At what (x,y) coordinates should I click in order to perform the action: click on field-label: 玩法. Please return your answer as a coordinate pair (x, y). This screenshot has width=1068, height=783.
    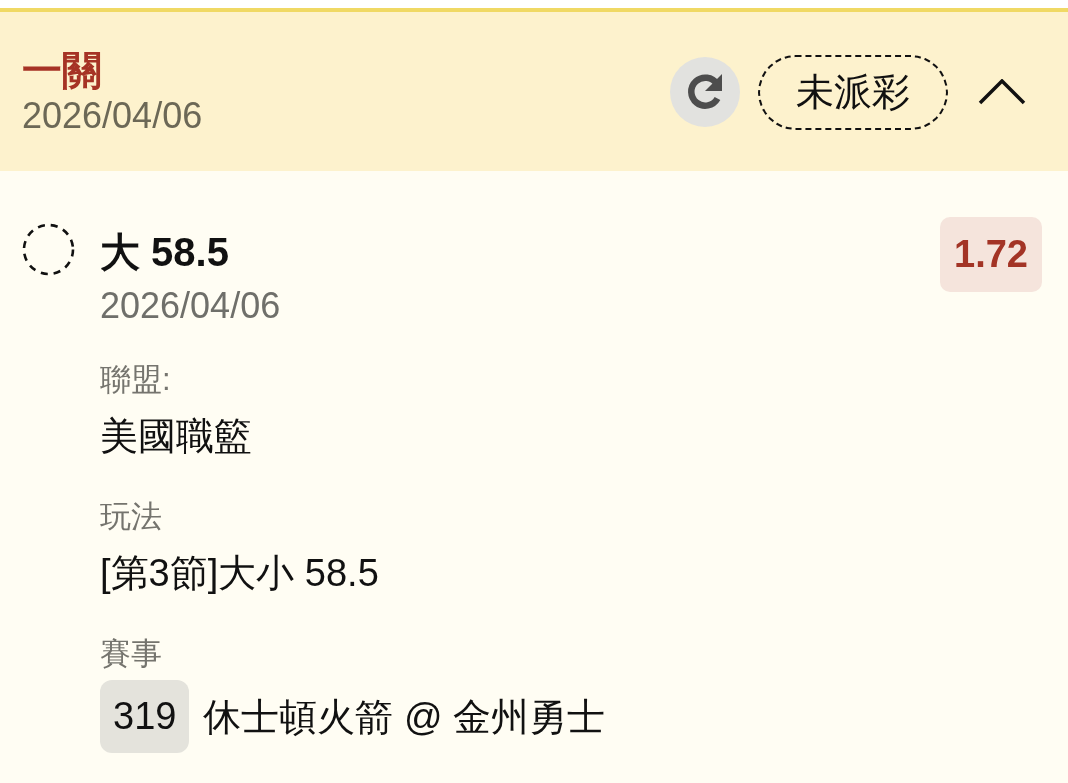
    Looking at the image, I should click on (131, 517).